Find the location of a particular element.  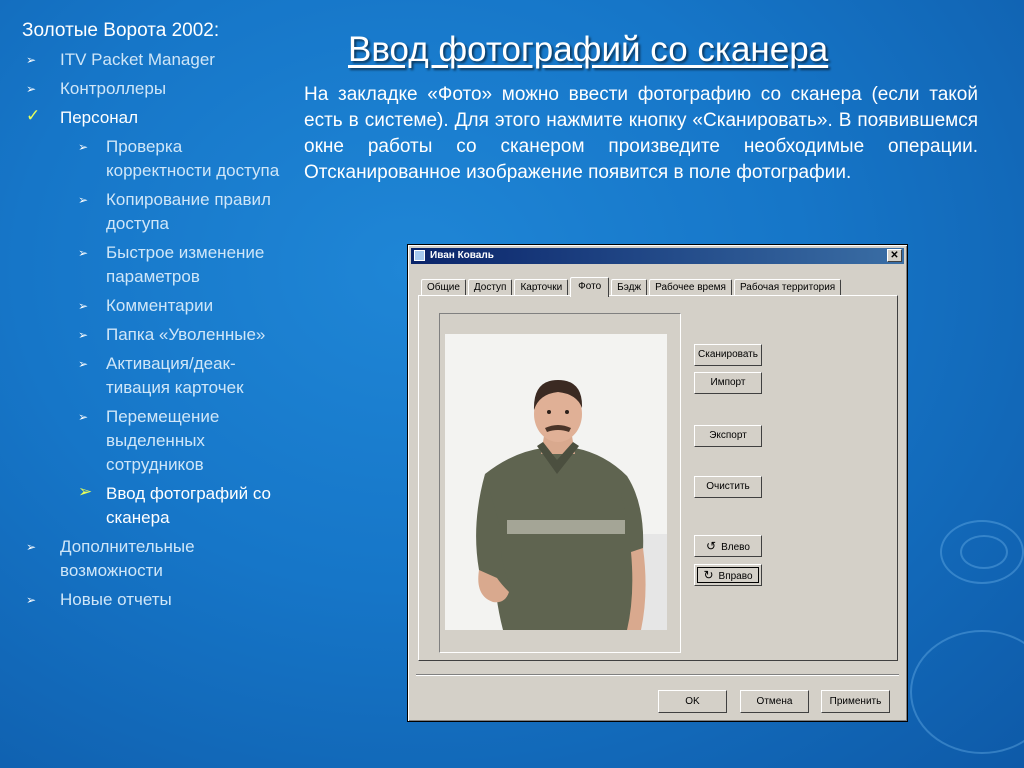

sidebar-subitem: ➢ Копирование правил доступа is located at coordinates (156, 212).